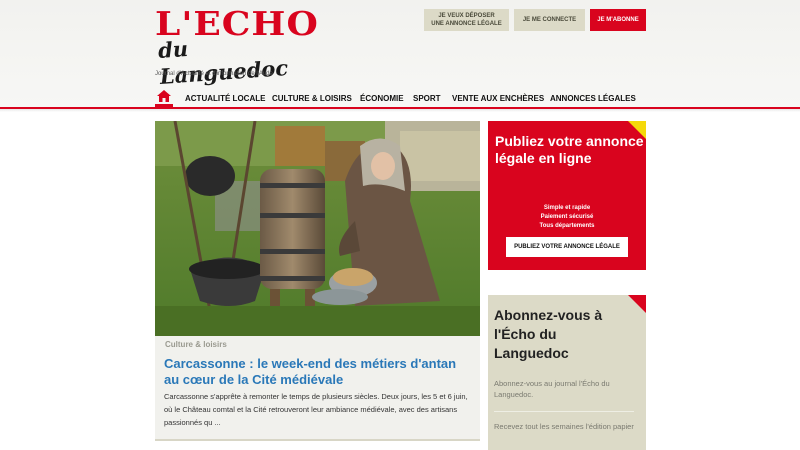 This screenshot has width=800, height=450. I want to click on subscribe-button: JE M'ABONNE, so click(618, 20).